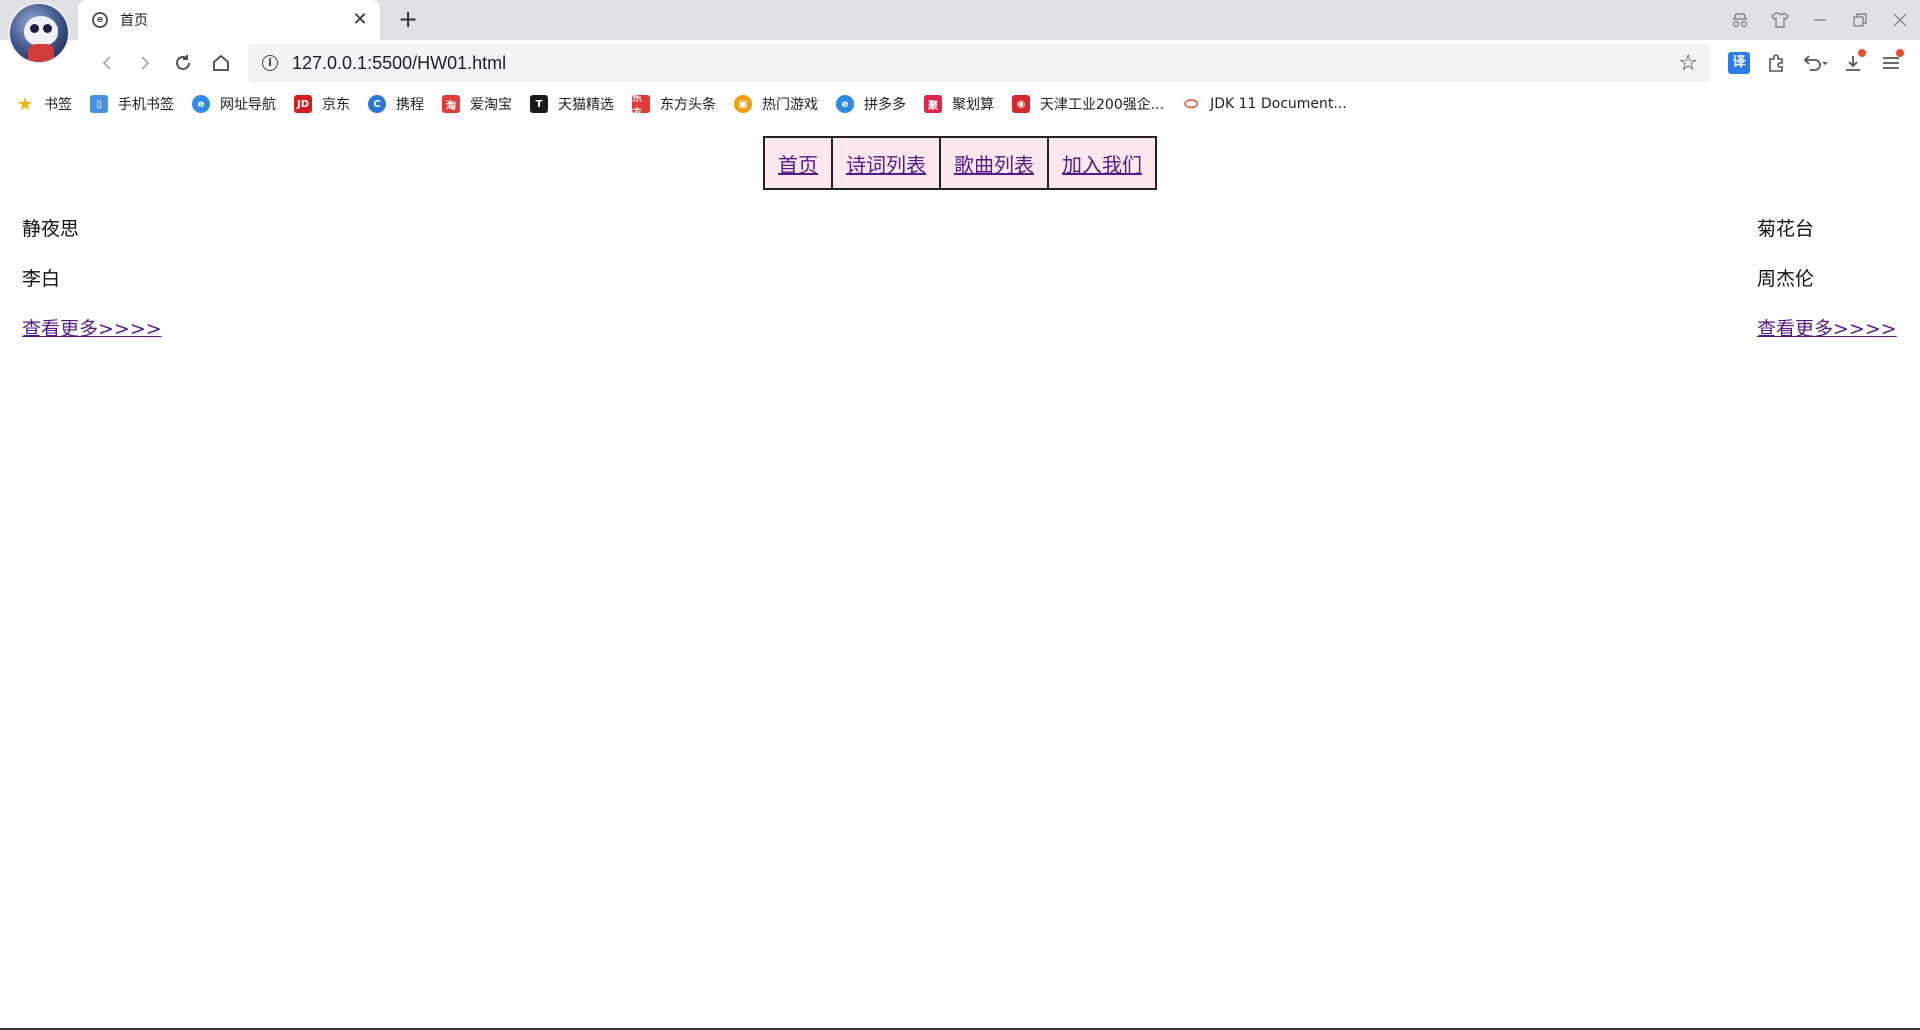  Describe the element at coordinates (451, 104) in the screenshot. I see `taobao-icon: 淘` at that location.